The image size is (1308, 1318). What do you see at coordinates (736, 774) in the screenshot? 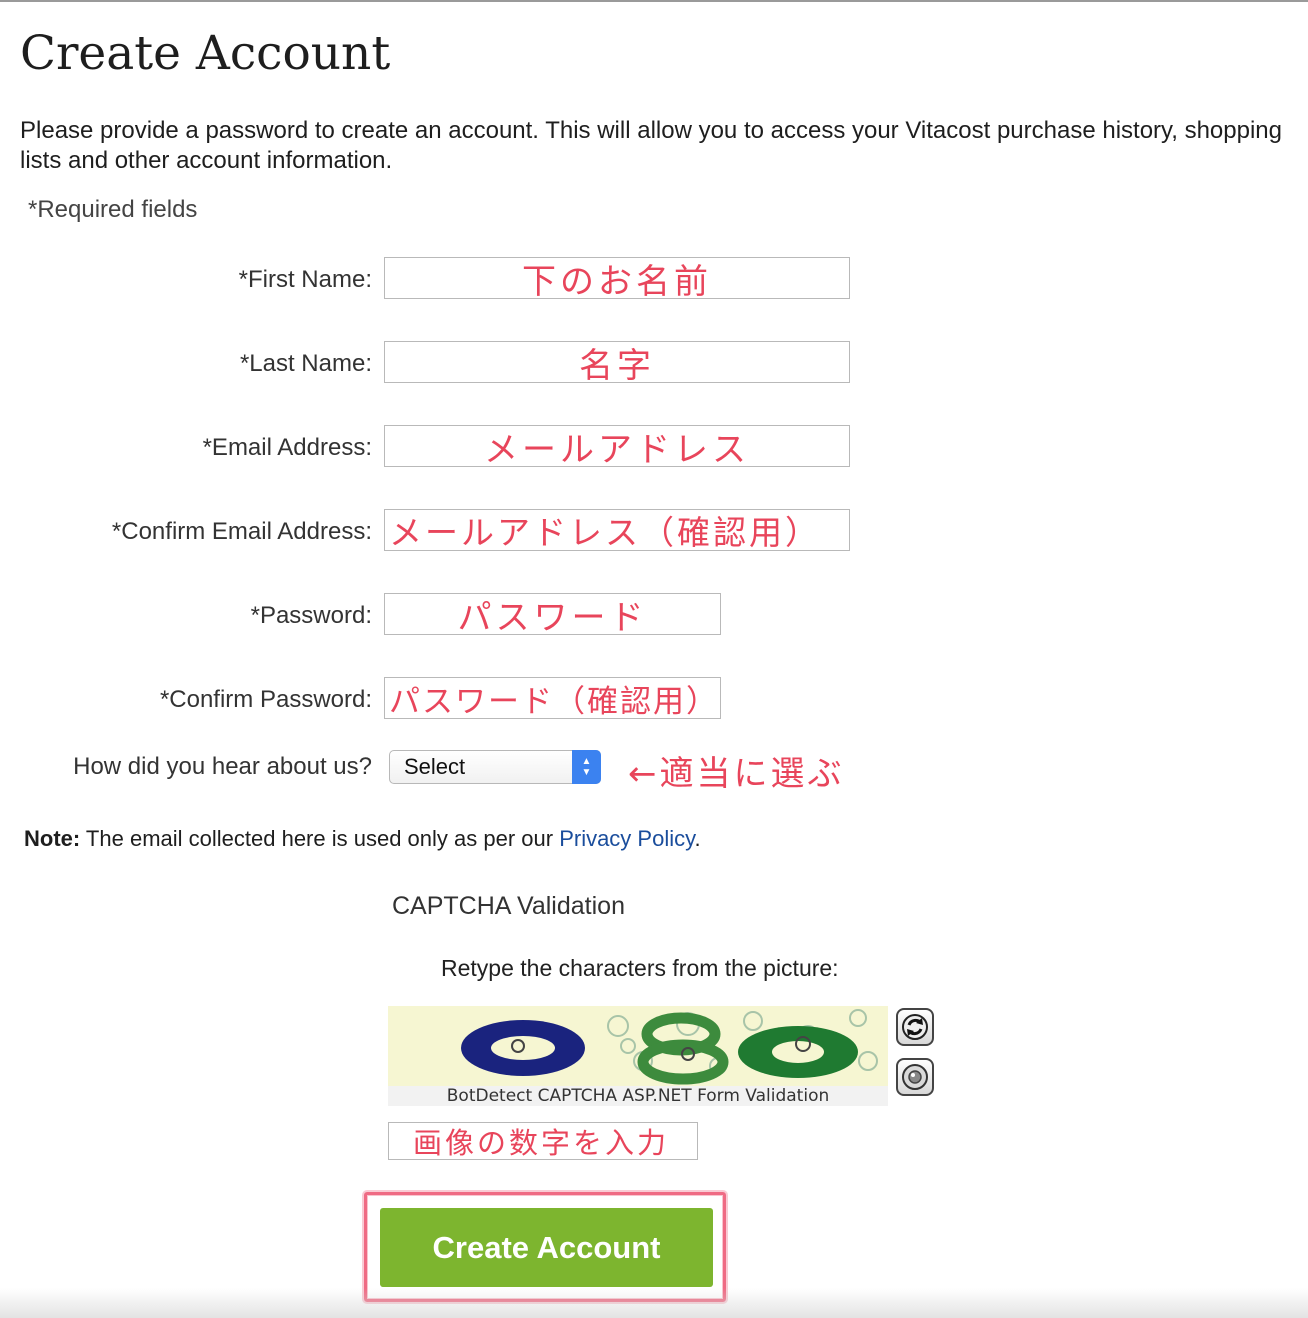
I see `select-annotation: ←適当に選ぶ` at bounding box center [736, 774].